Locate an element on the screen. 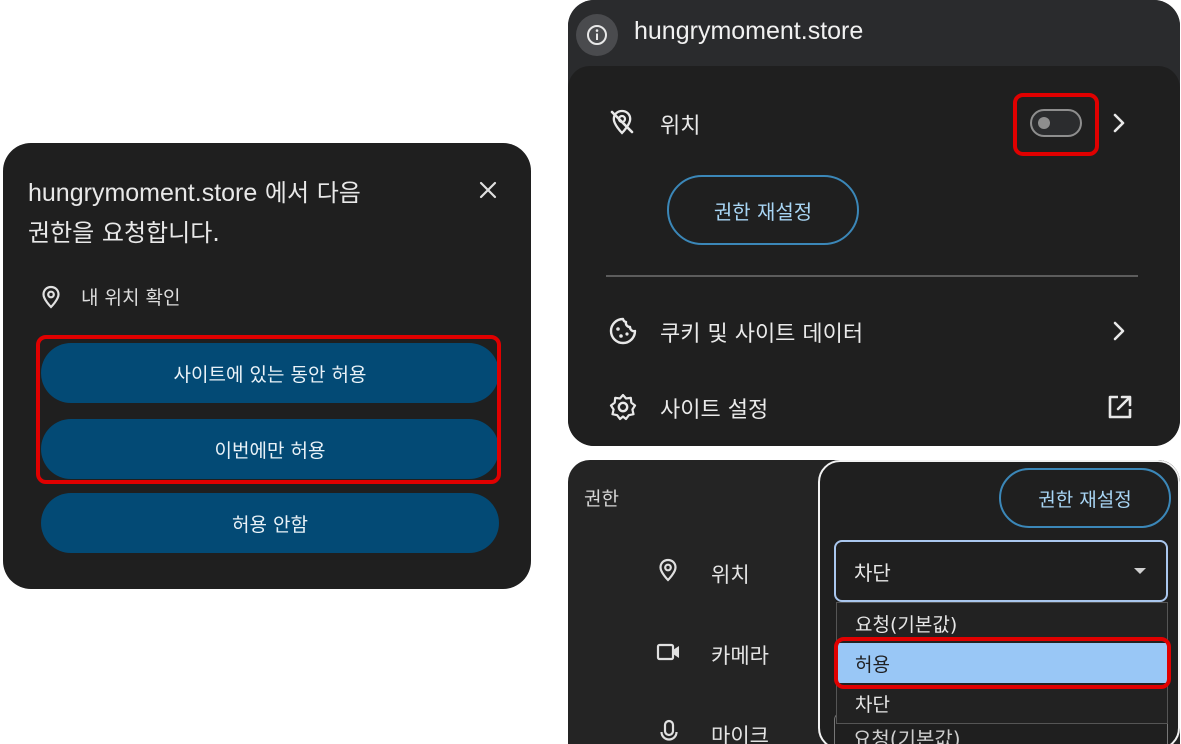 This screenshot has width=1181, height=744. site-settings-label: 사이트 설정 is located at coordinates (714, 408).